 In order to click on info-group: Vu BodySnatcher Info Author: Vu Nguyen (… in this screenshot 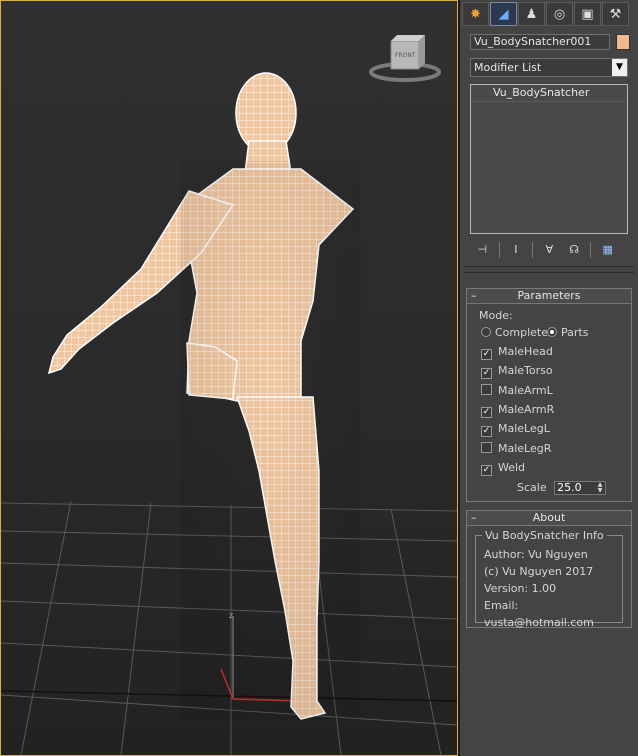, I will do `click(549, 579)`.